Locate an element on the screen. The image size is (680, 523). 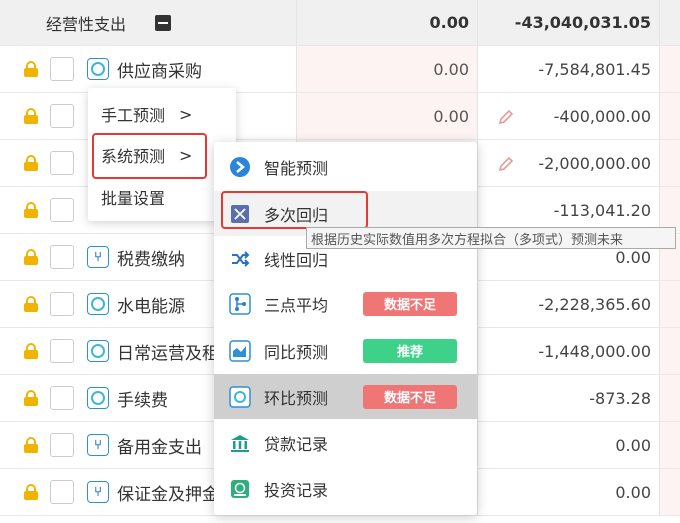
row-name: 保证金及押金 is located at coordinates (168, 494).